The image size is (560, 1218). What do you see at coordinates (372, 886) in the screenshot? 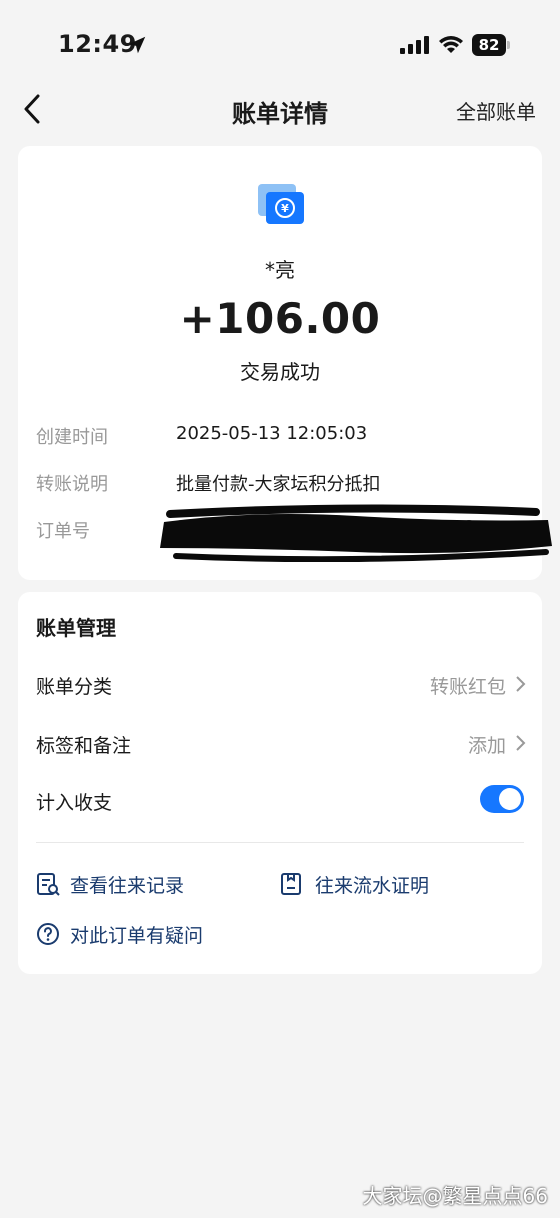
I see `flow-proof-label: 往来流水证明` at bounding box center [372, 886].